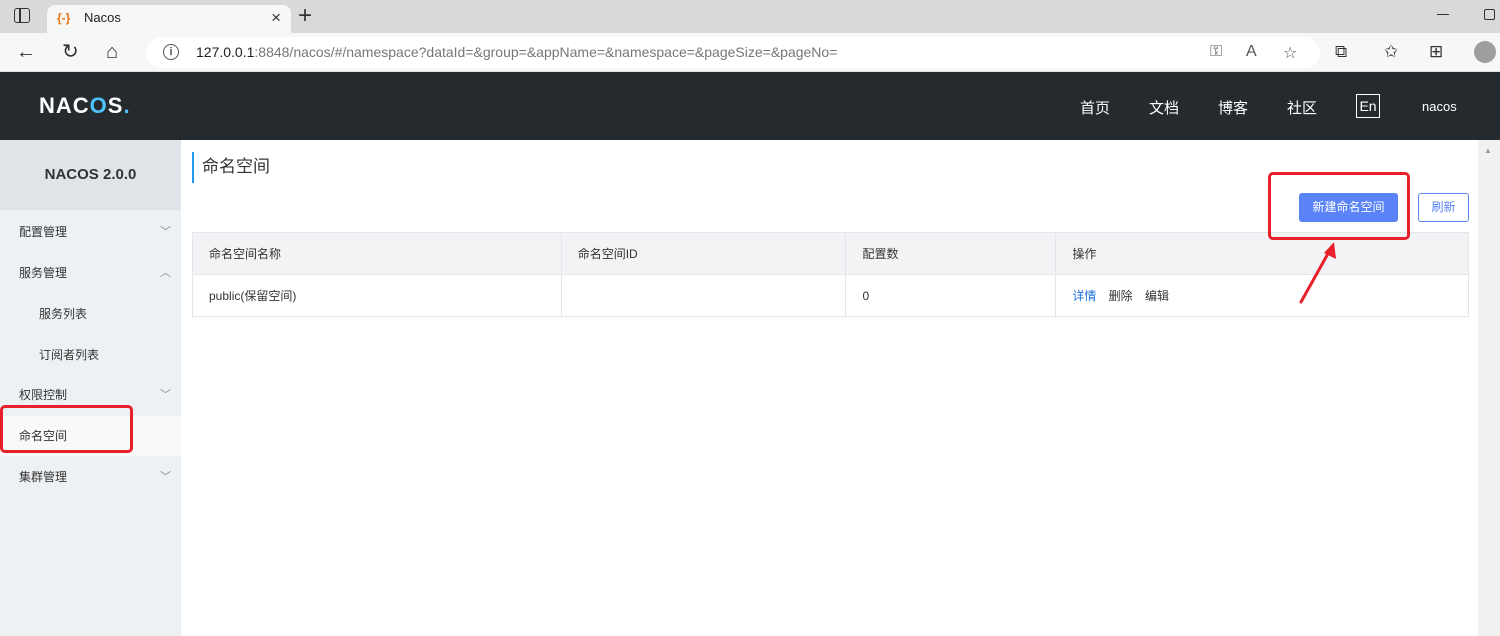 This screenshot has height=636, width=1500. Describe the element at coordinates (1216, 52) in the screenshot. I see `key-icon: ⚿` at that location.